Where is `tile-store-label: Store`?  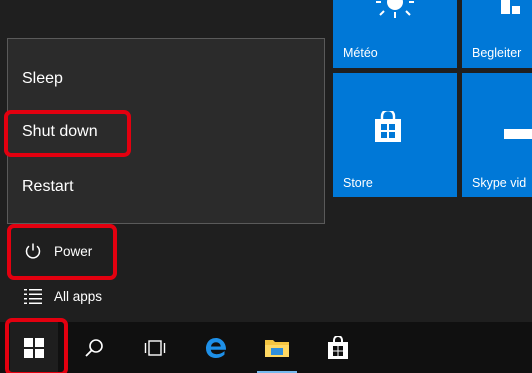 tile-store-label: Store is located at coordinates (358, 183).